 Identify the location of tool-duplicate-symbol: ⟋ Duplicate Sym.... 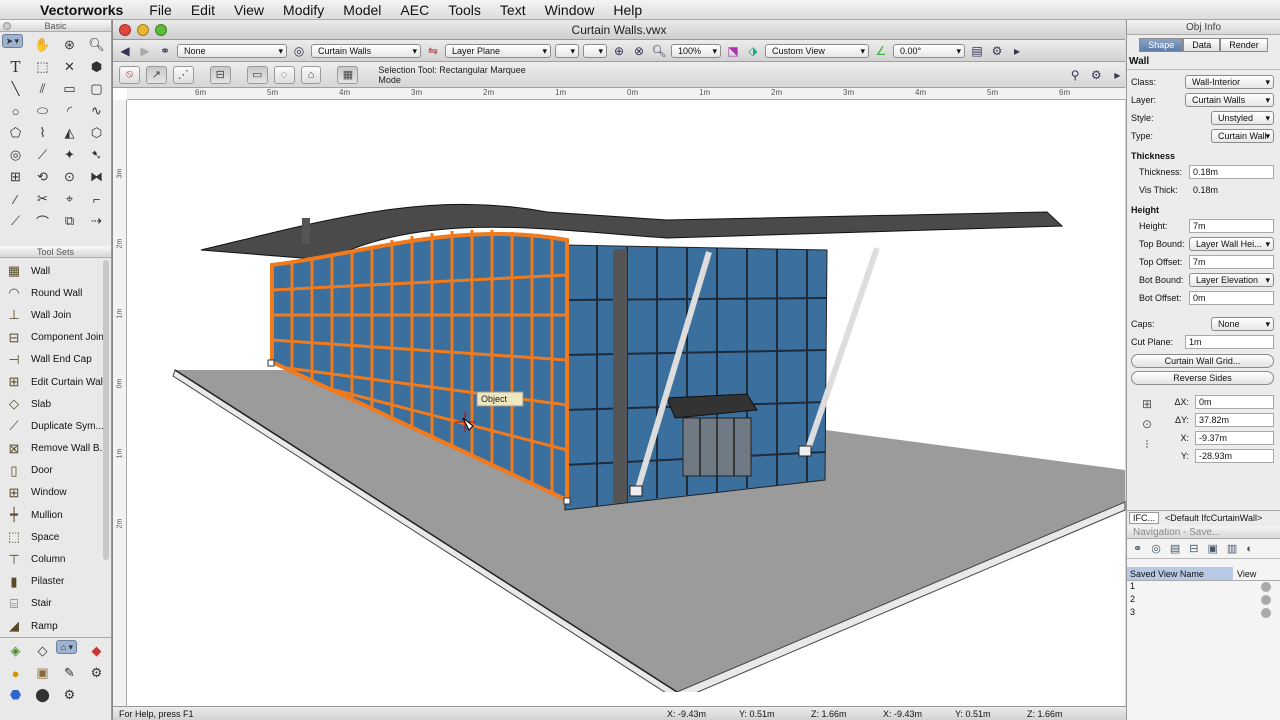
(55, 426).